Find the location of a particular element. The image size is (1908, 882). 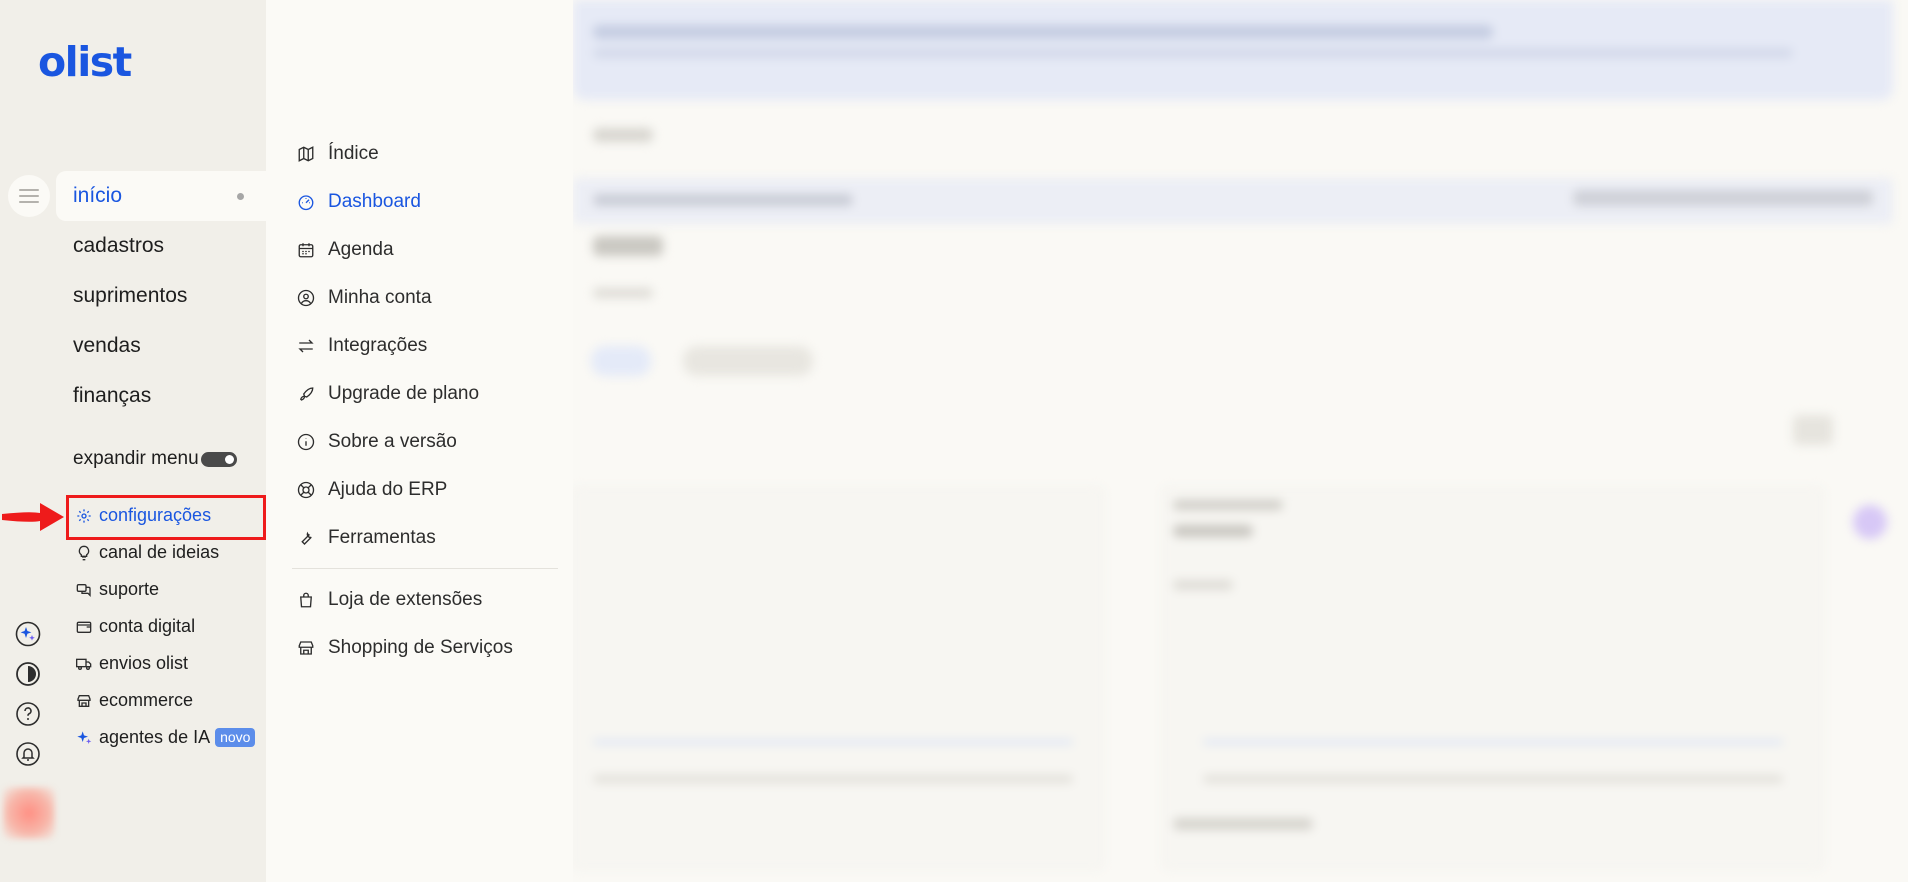

main-nav-item-inicio: início is located at coordinates (161, 196).